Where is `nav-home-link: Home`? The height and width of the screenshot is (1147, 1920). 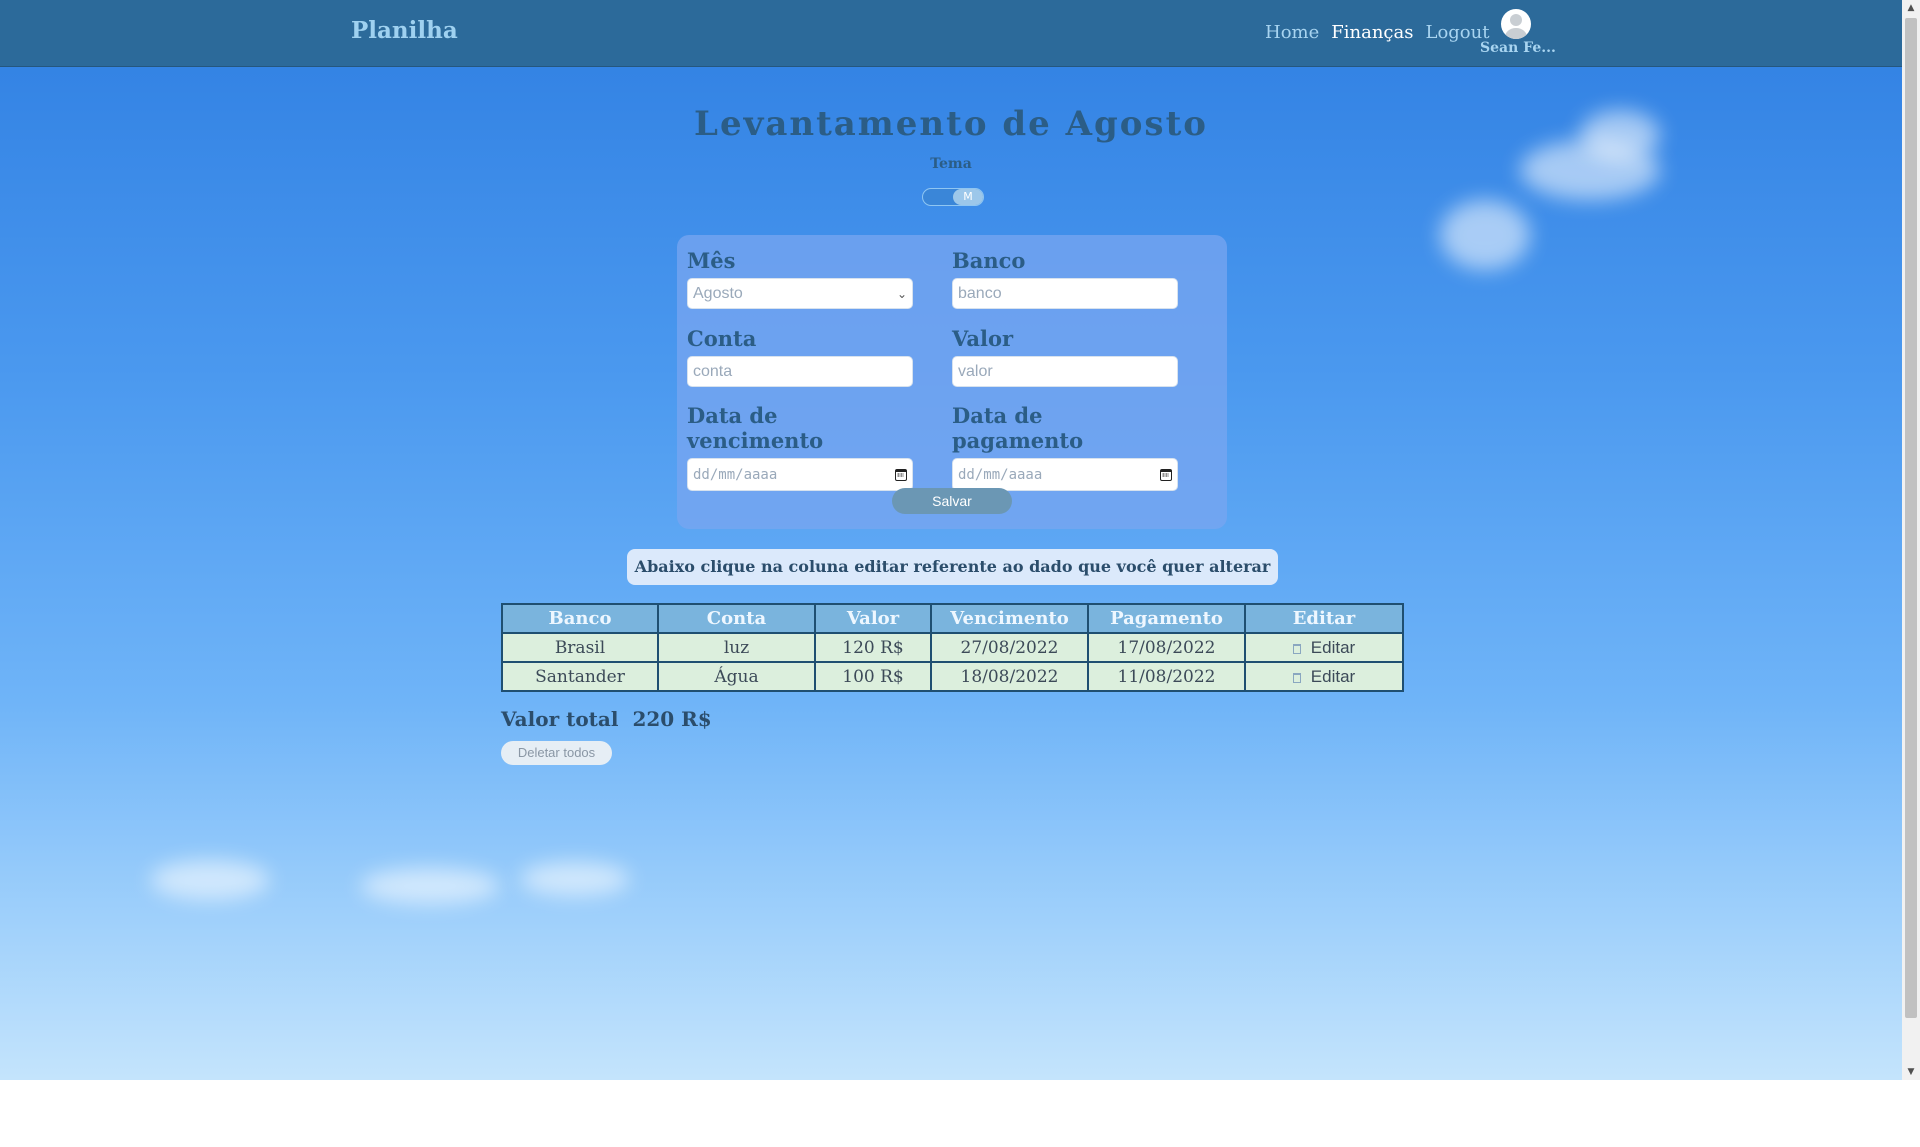
nav-home-link: Home is located at coordinates (1292, 32).